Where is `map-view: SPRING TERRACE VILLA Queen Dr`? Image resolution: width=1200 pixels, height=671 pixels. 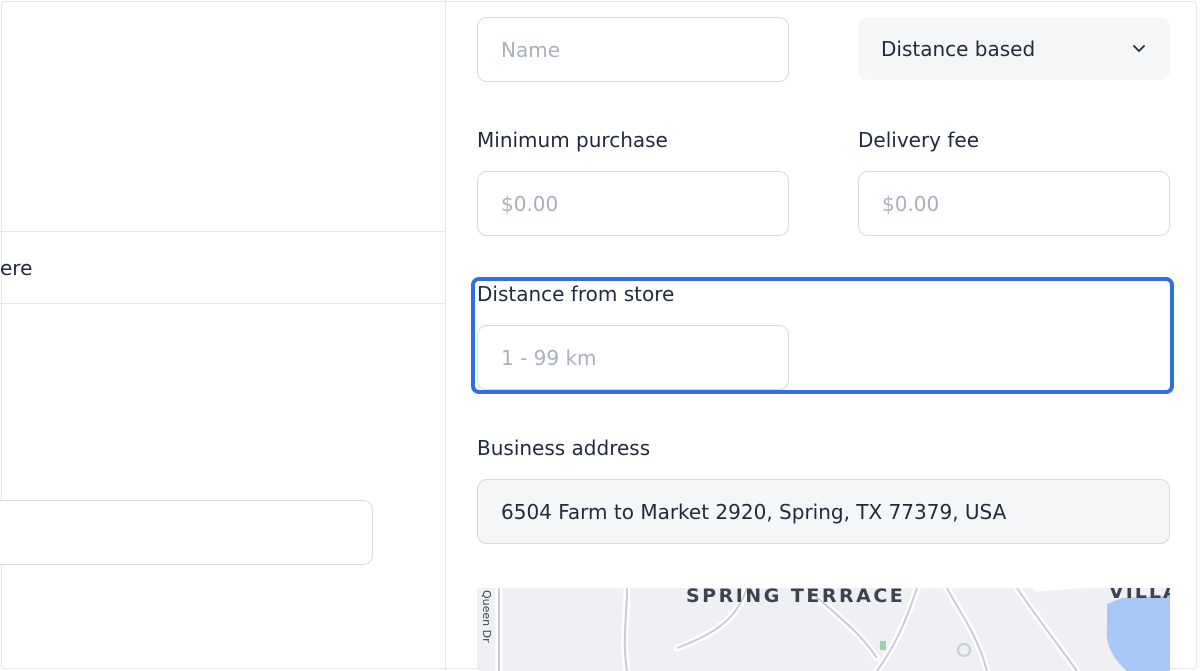
map-view: SPRING TERRACE VILLA Queen Dr is located at coordinates (823, 629).